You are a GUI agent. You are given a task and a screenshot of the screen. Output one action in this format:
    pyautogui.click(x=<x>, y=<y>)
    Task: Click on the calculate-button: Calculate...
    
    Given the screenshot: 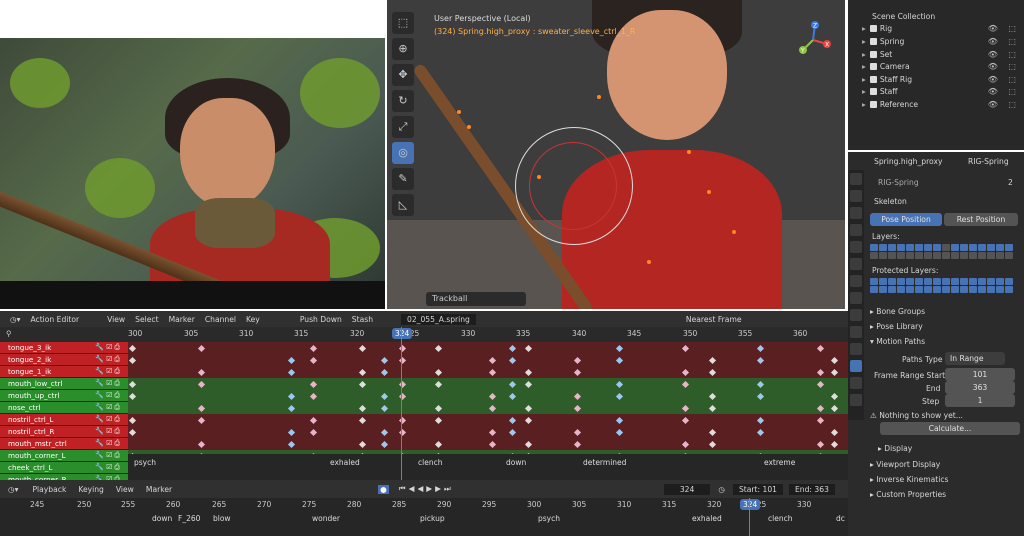 What is the action you would take?
    pyautogui.click(x=950, y=428)
    